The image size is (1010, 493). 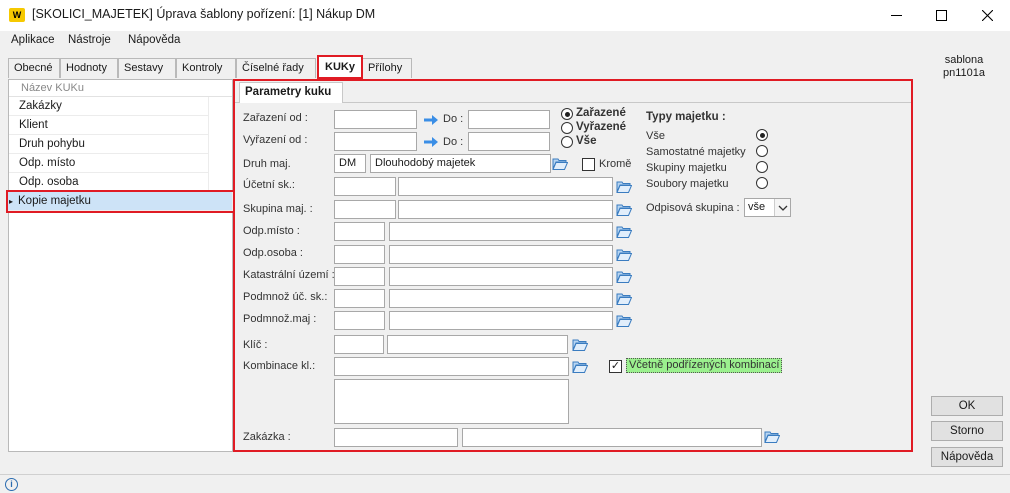 I want to click on vyrazeni-od-label: Vyřazení od :, so click(x=275, y=140).